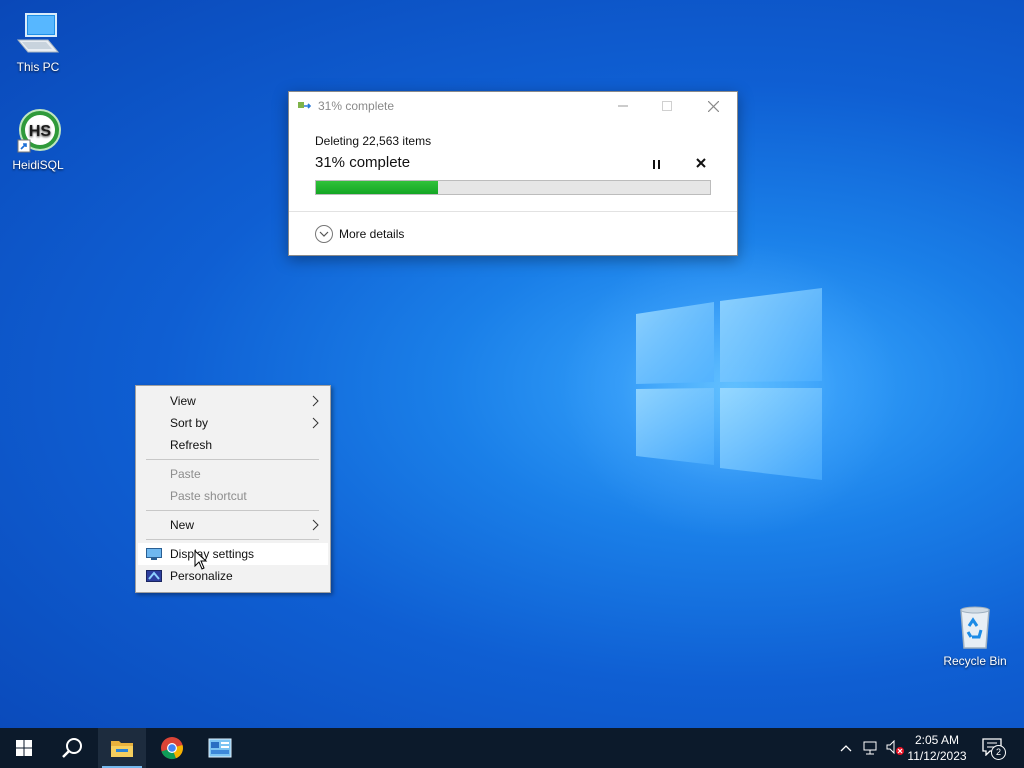 The image size is (1024, 768). I want to click on desktop-icon-recycle-bin: Recycle Bin, so click(975, 636).